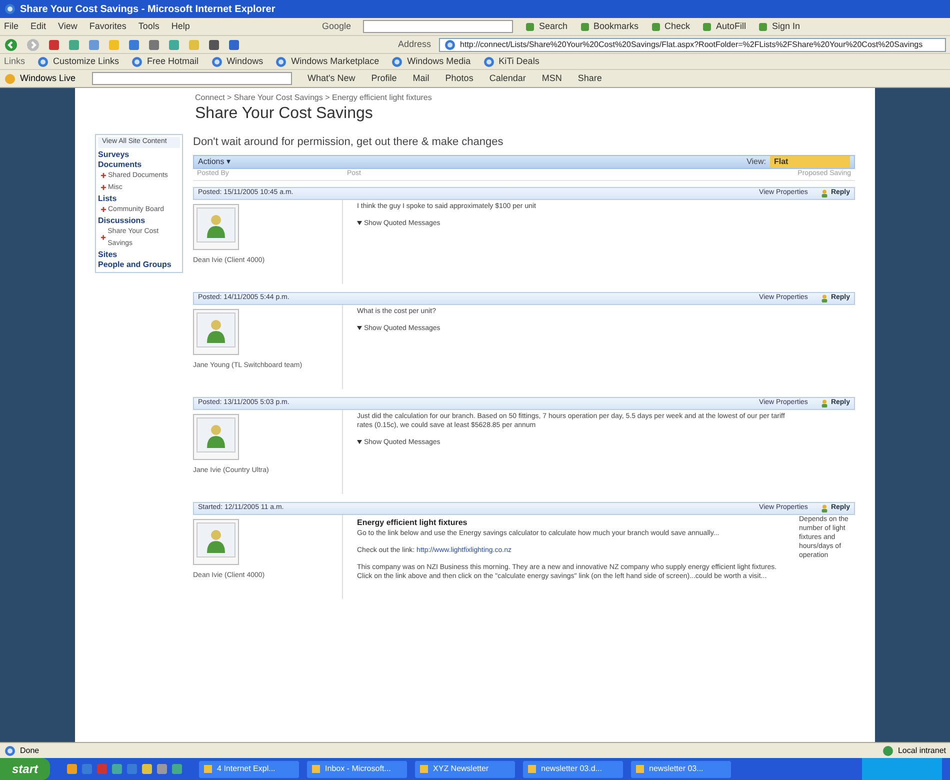  I want to click on live-item: What's New, so click(332, 79).